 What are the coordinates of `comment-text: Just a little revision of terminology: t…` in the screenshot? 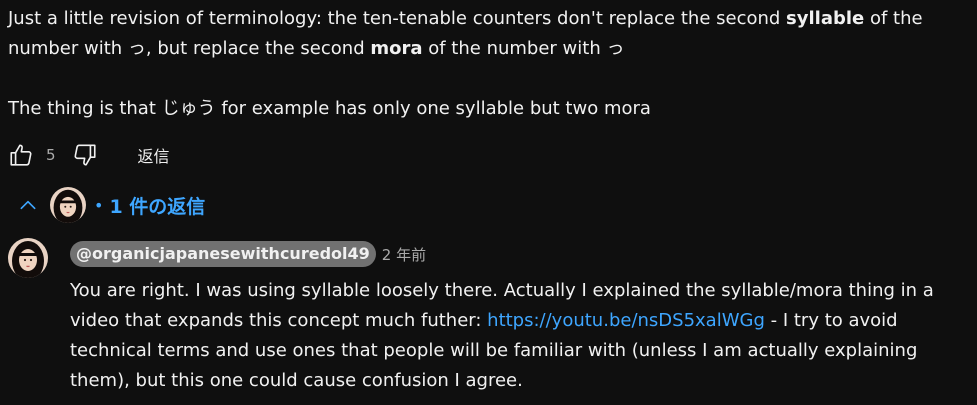 It's located at (488, 34).